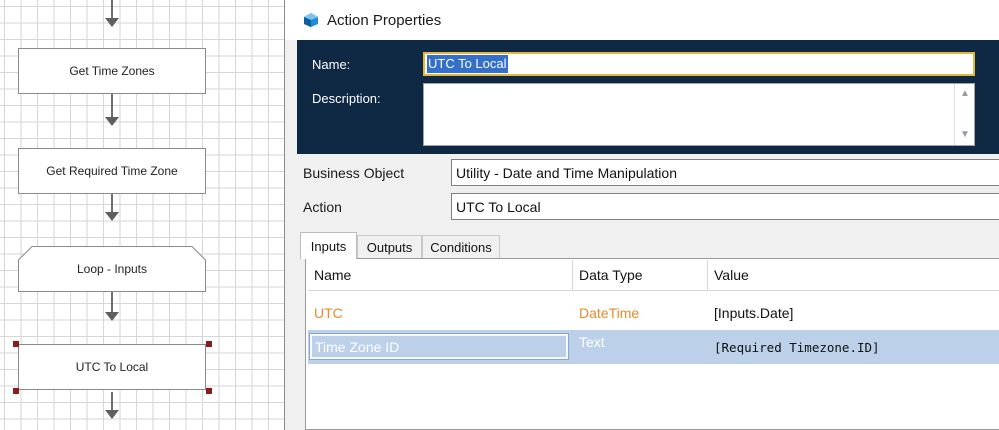  I want to click on tab-label: Inputs, so click(328, 246).